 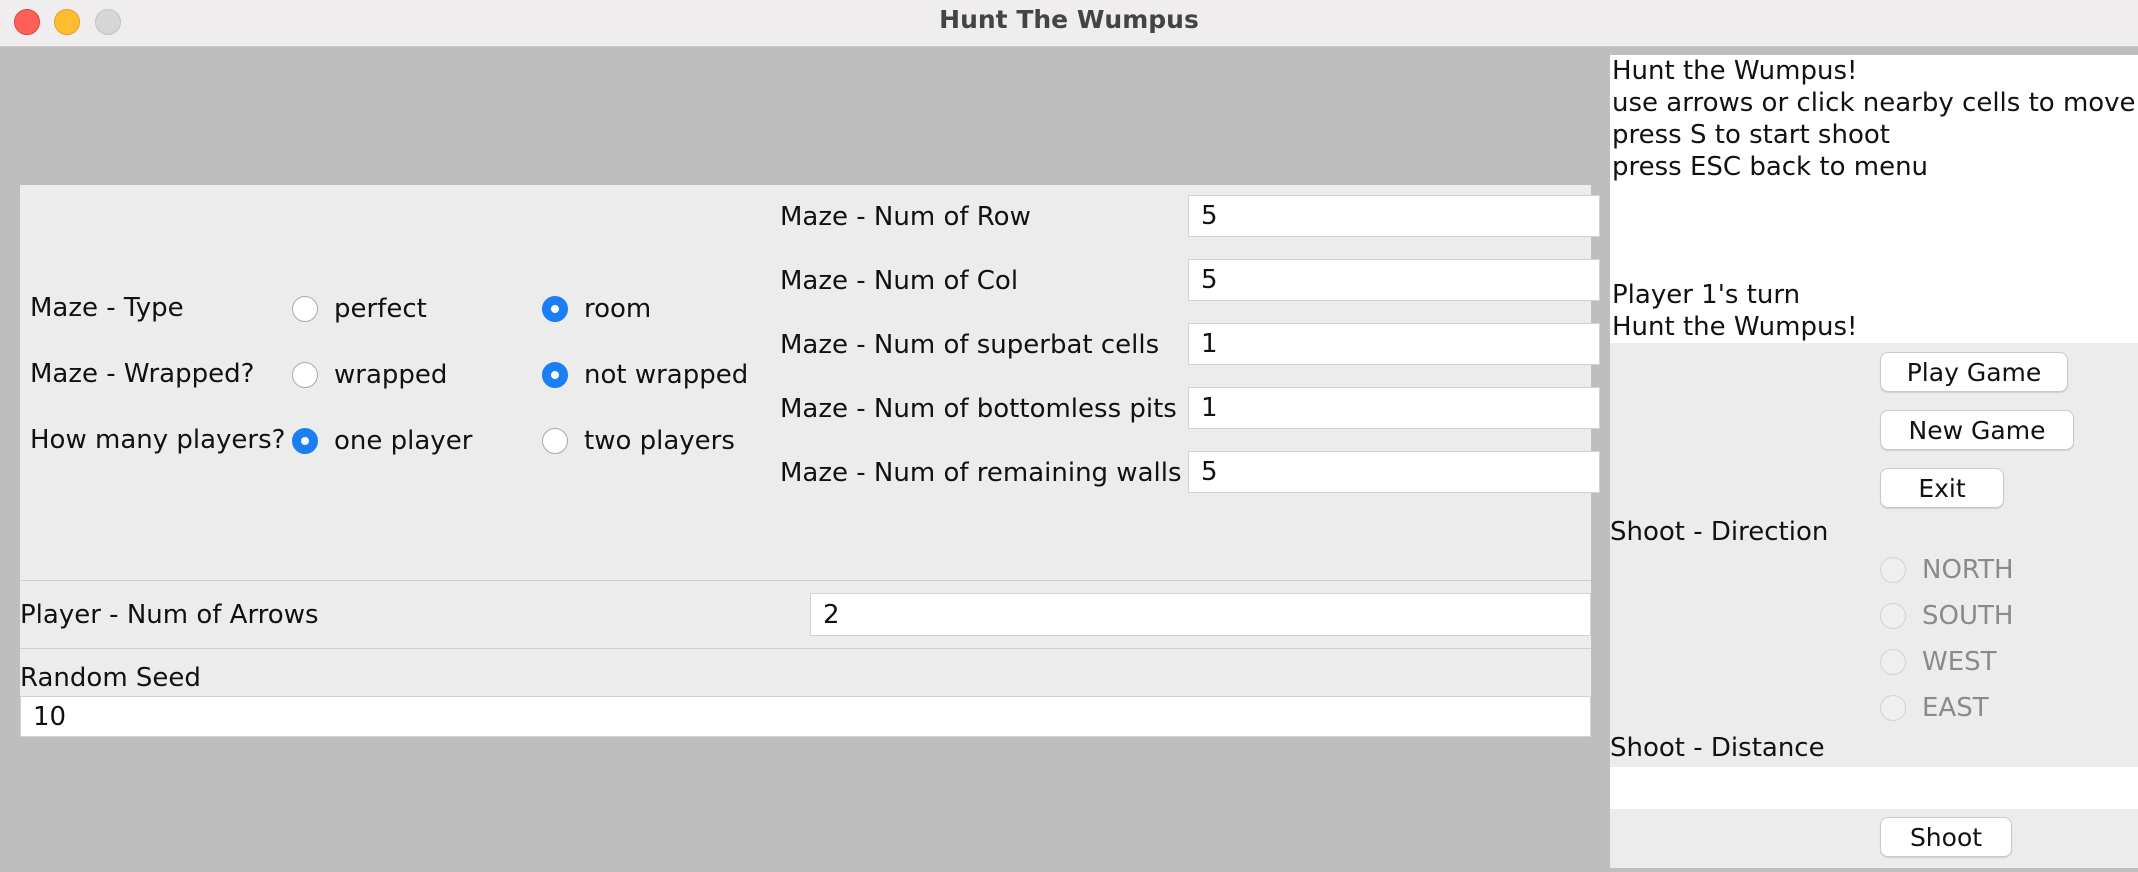 I want to click on radio-east-label: EAST, so click(x=1955, y=708).